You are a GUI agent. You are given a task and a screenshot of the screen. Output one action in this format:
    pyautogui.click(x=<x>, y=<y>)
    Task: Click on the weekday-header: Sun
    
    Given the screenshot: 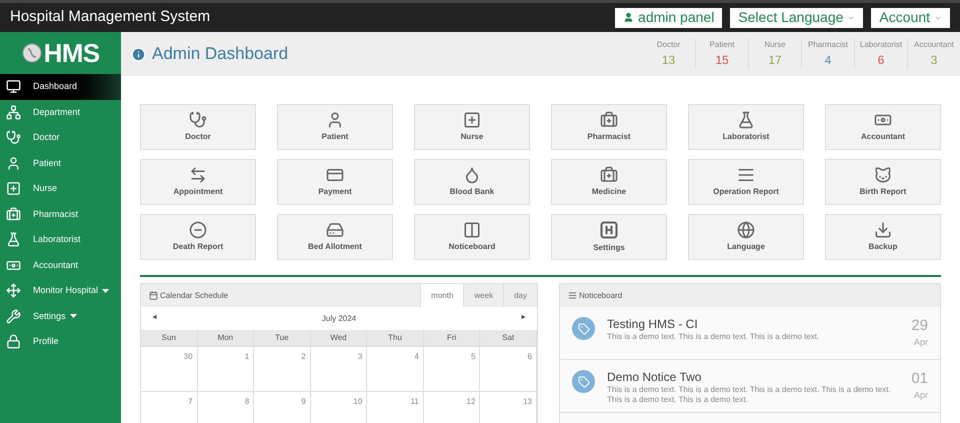 What is the action you would take?
    pyautogui.click(x=169, y=338)
    